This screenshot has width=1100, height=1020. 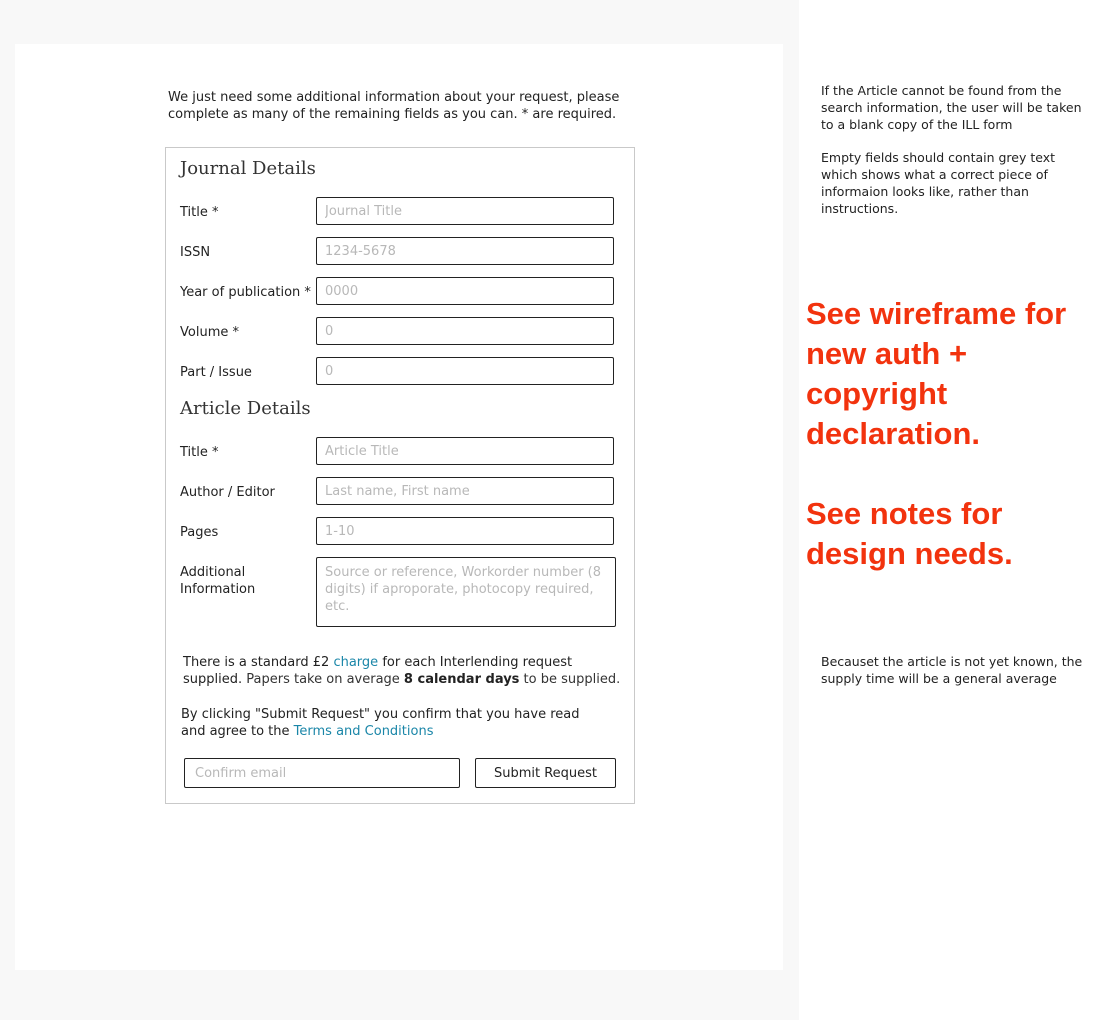 What do you see at coordinates (199, 212) in the screenshot?
I see `journal-title-label: Title *` at bounding box center [199, 212].